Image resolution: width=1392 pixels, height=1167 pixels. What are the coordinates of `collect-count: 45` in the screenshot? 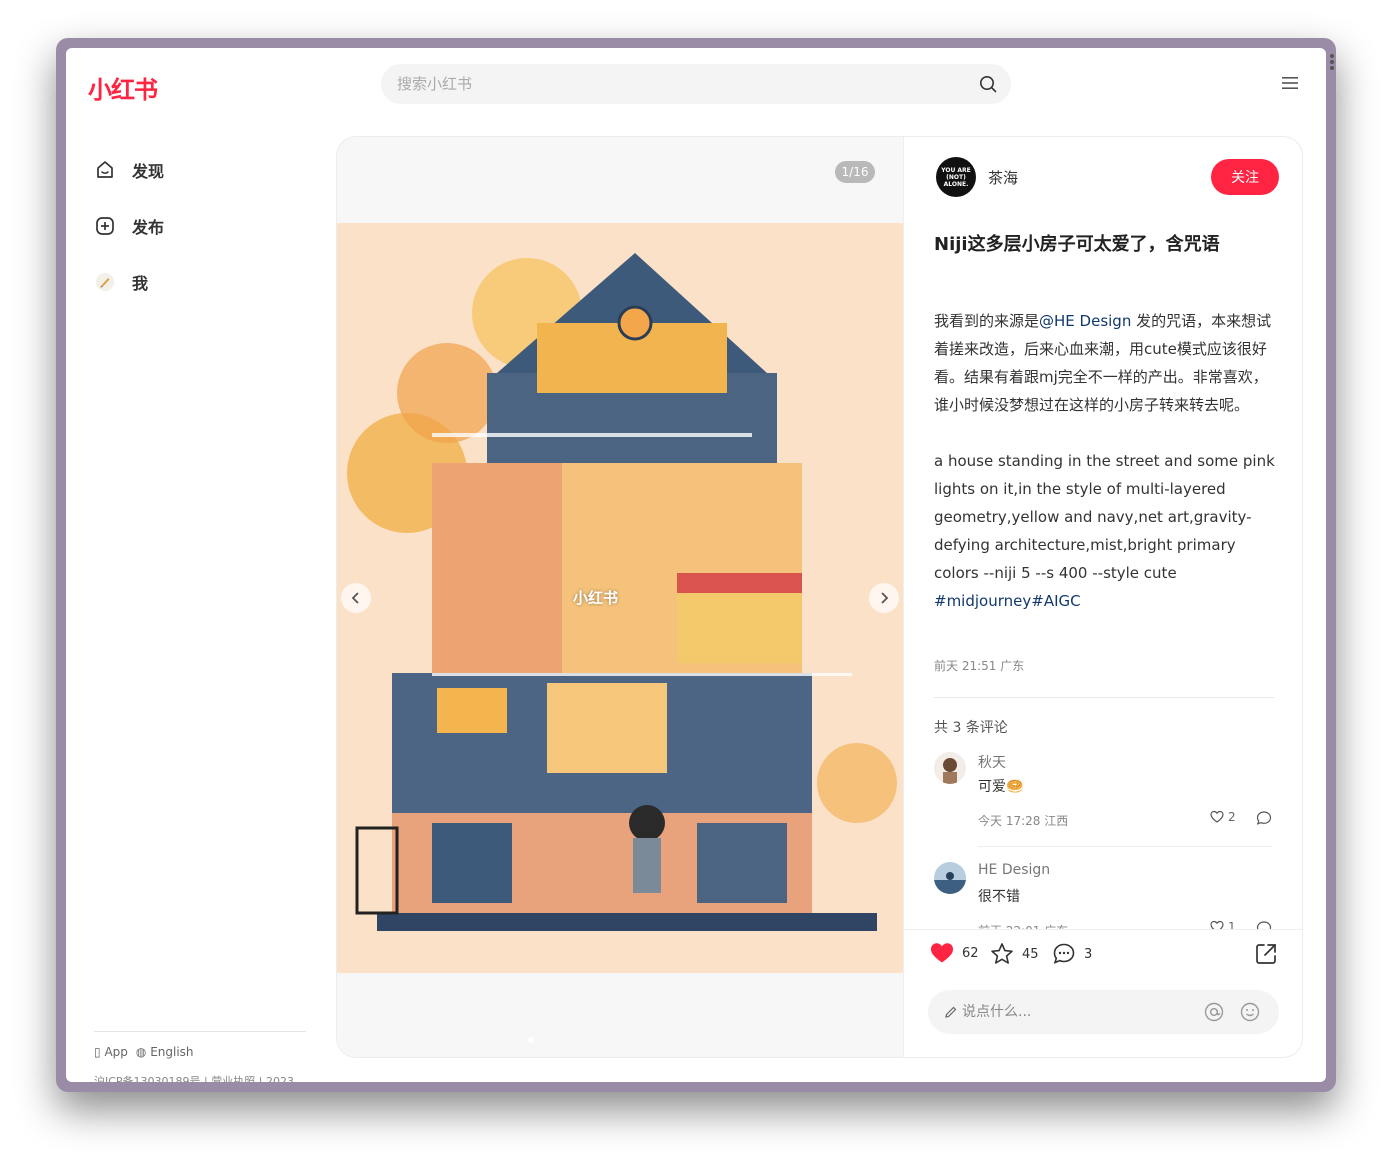 It's located at (1030, 954).